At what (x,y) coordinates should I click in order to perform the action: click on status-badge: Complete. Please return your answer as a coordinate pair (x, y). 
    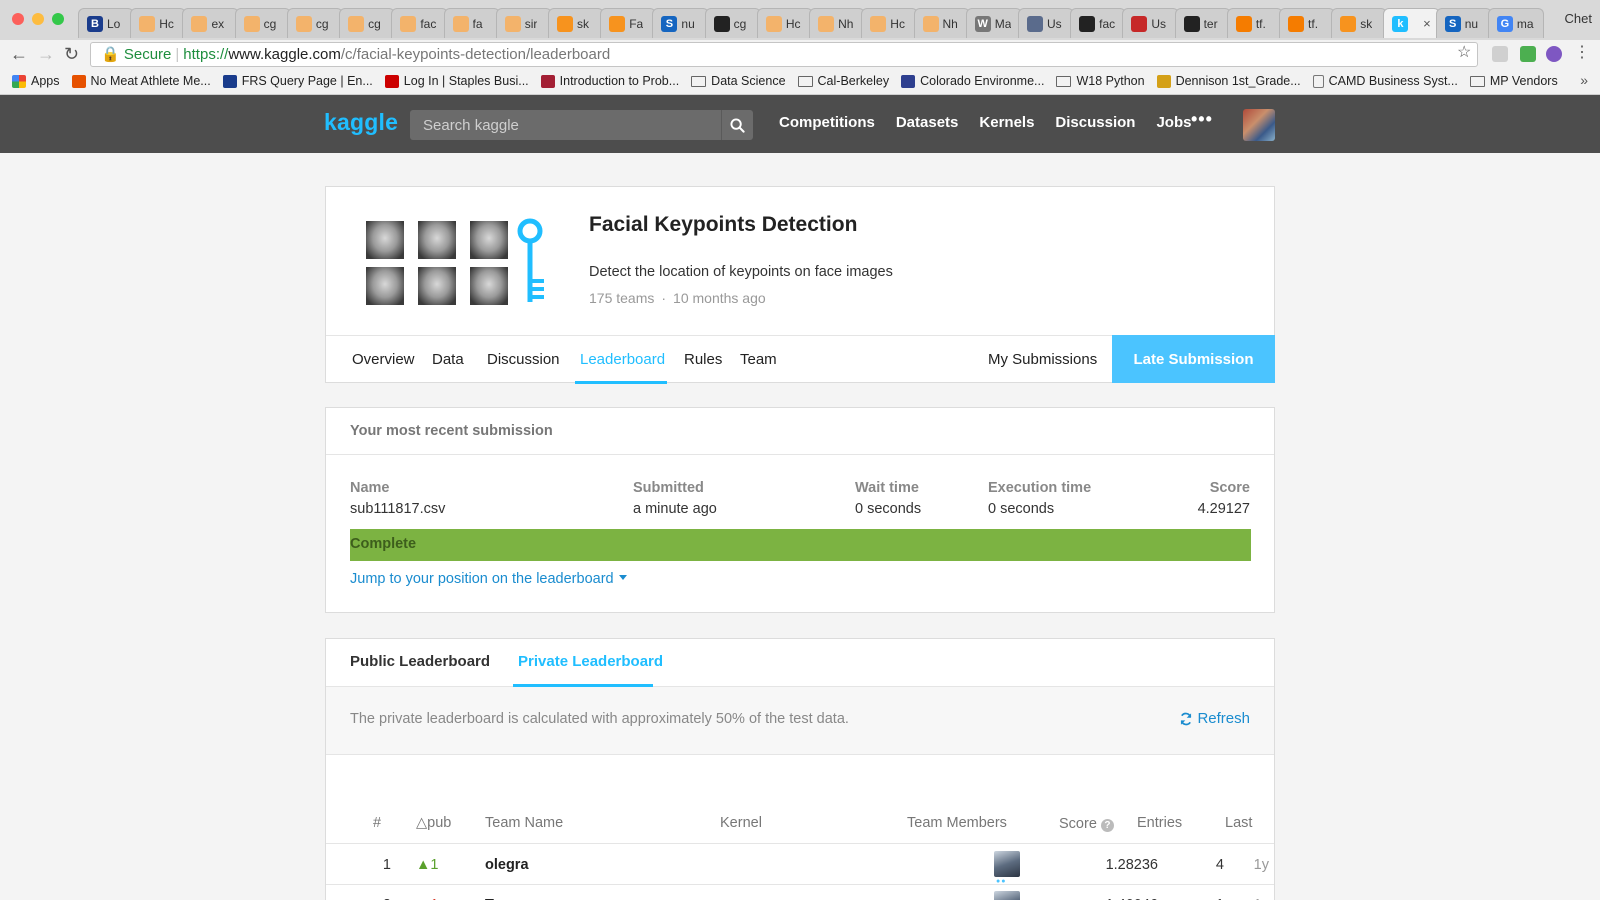
    Looking at the image, I should click on (383, 544).